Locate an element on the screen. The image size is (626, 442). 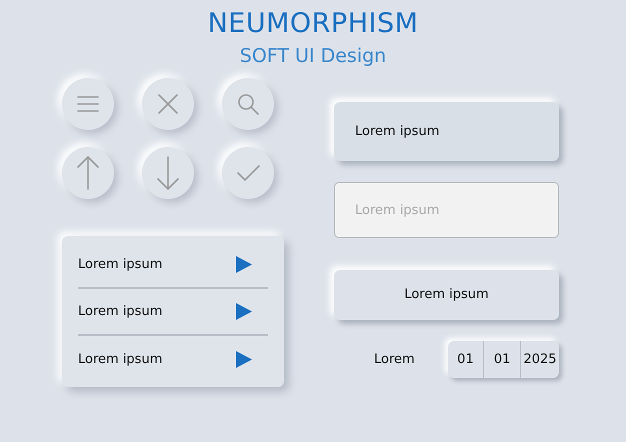
menu-icon is located at coordinates (88, 104).